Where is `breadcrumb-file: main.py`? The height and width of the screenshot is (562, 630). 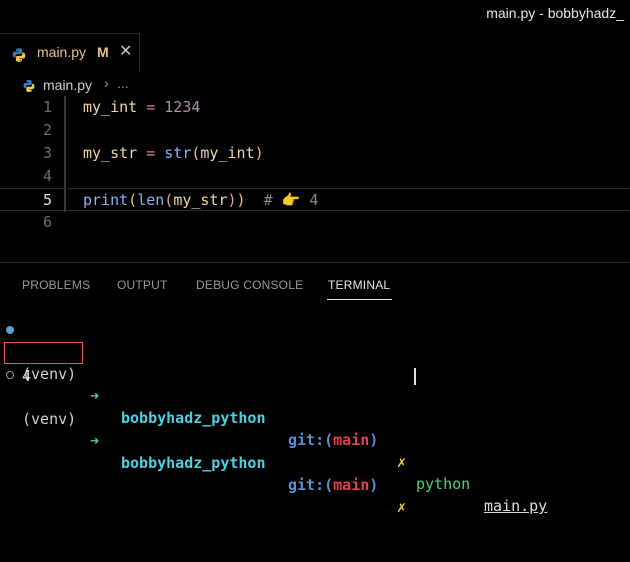 breadcrumb-file: main.py is located at coordinates (67, 85).